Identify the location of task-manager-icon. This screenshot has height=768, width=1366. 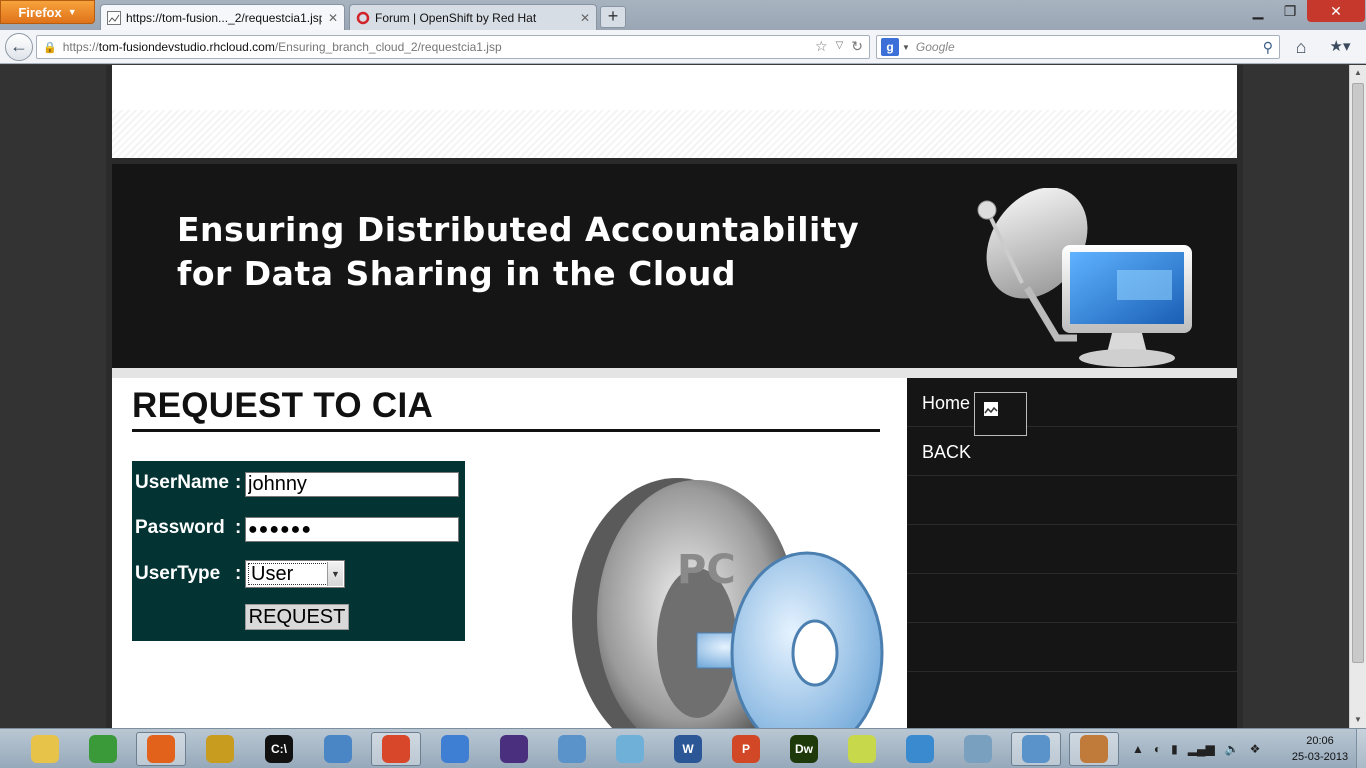
(978, 749).